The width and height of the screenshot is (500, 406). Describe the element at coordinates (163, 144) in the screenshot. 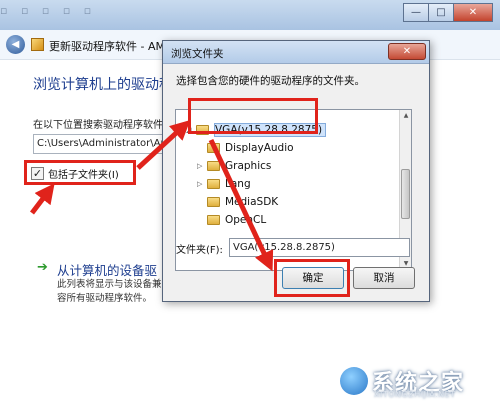

I see `arrow-to-vga-folder` at that location.